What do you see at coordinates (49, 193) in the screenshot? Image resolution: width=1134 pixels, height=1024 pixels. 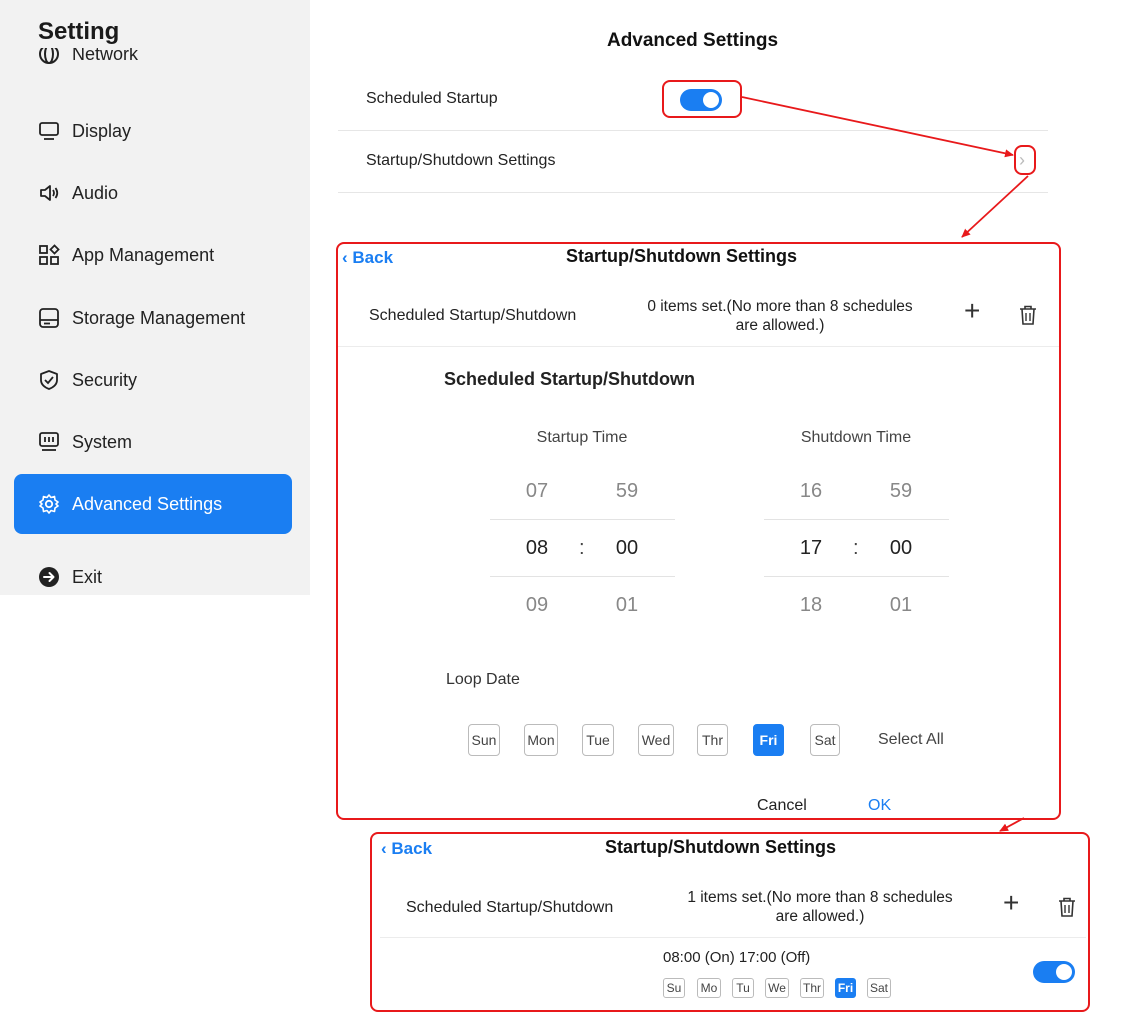 I see `speaker-icon` at bounding box center [49, 193].